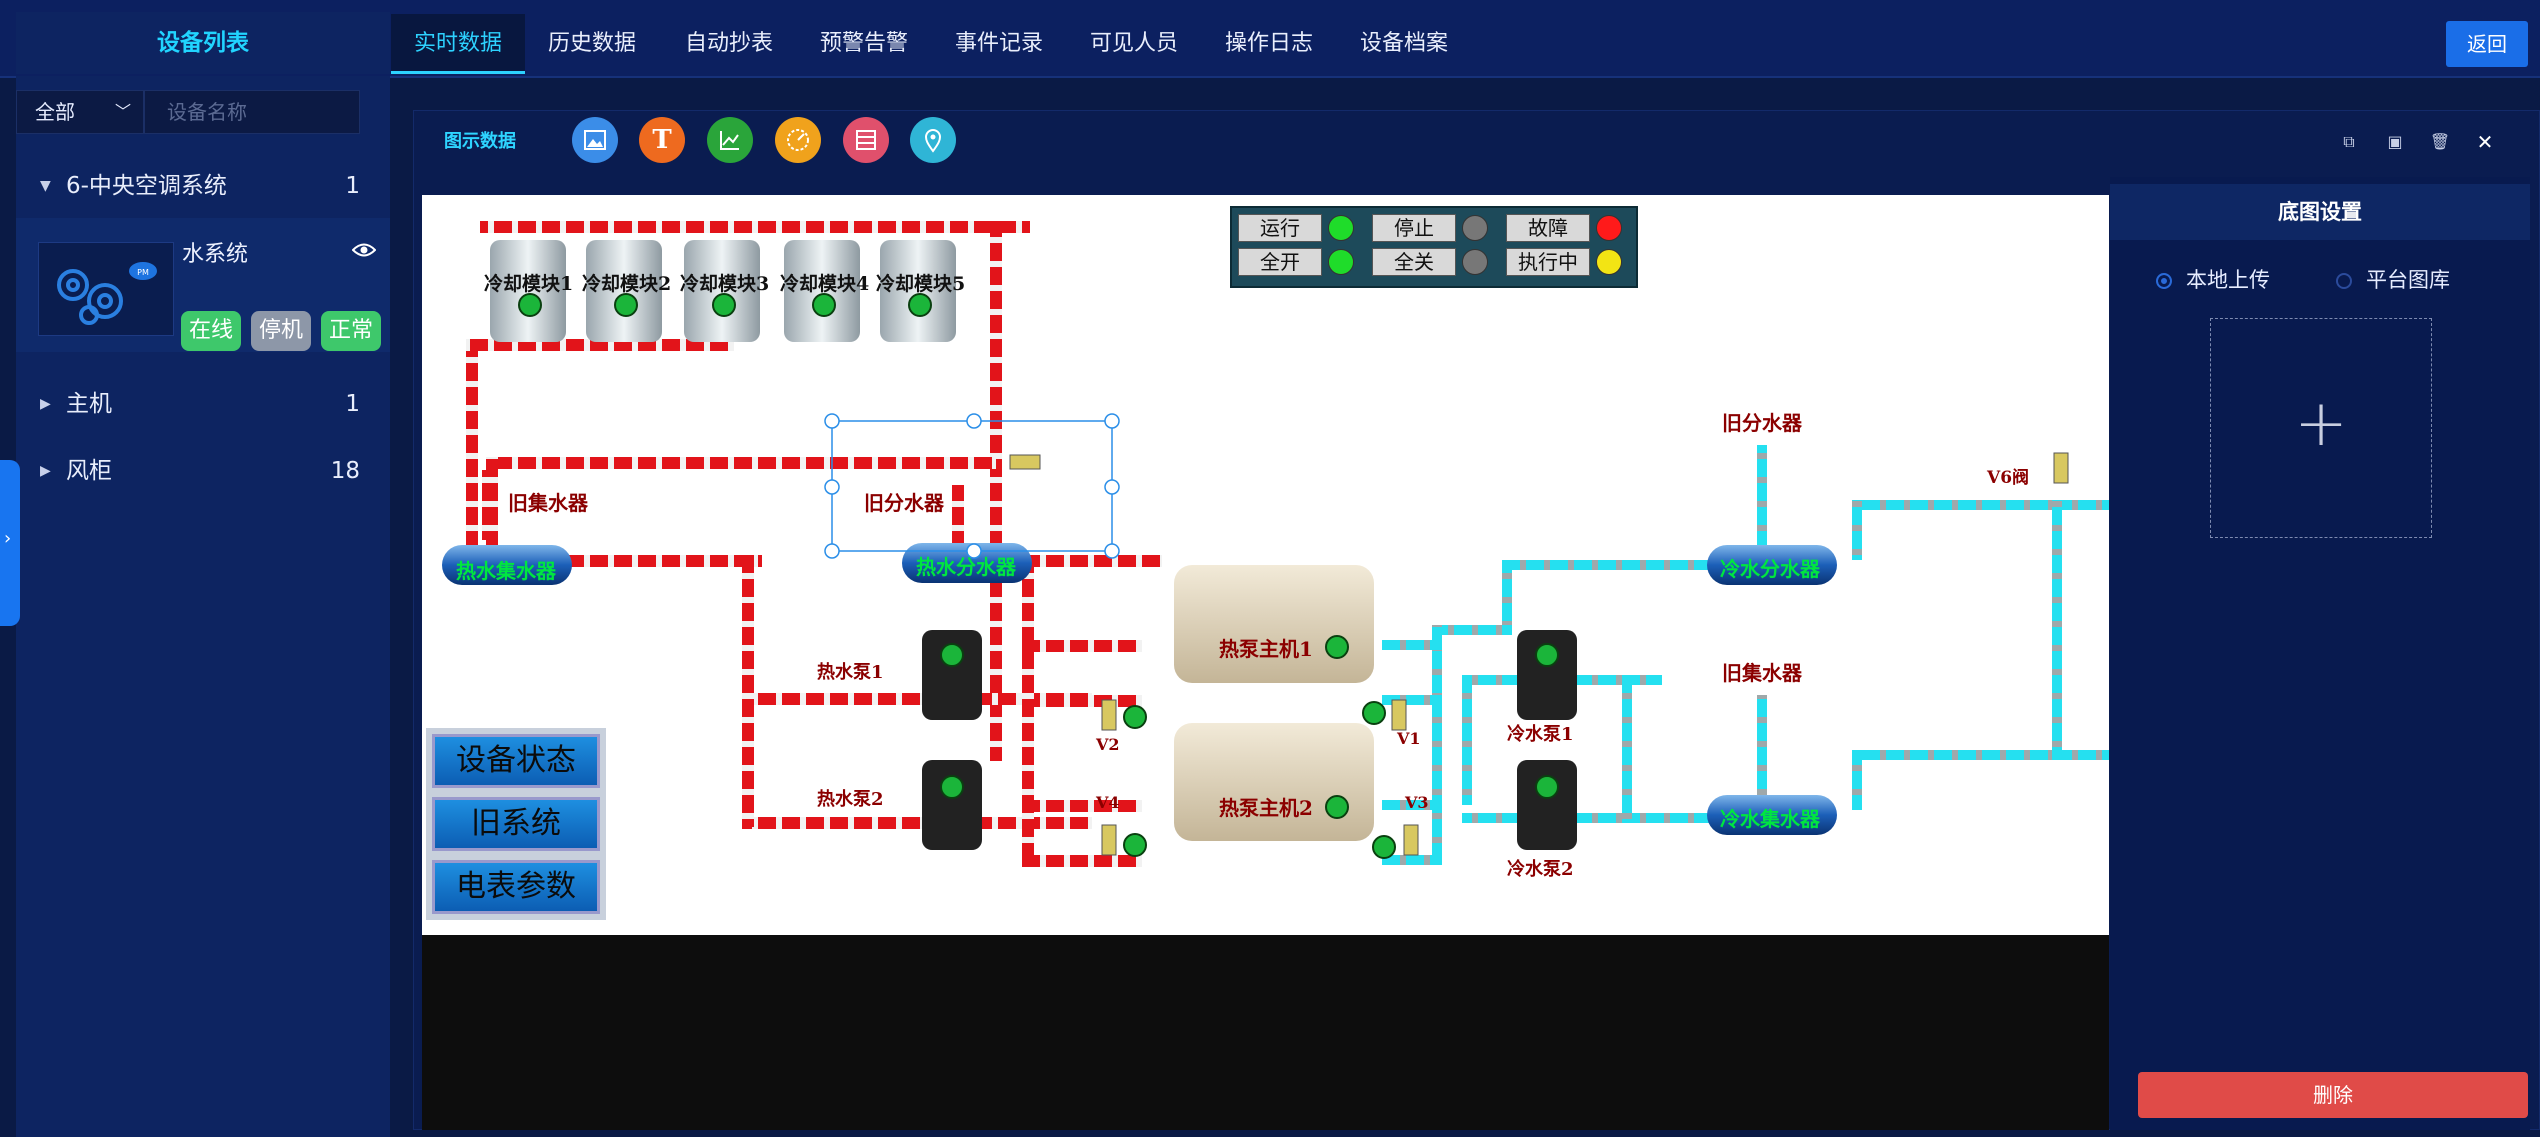 The image size is (2540, 1137). I want to click on status-all-open-button: 全开, so click(1280, 262).